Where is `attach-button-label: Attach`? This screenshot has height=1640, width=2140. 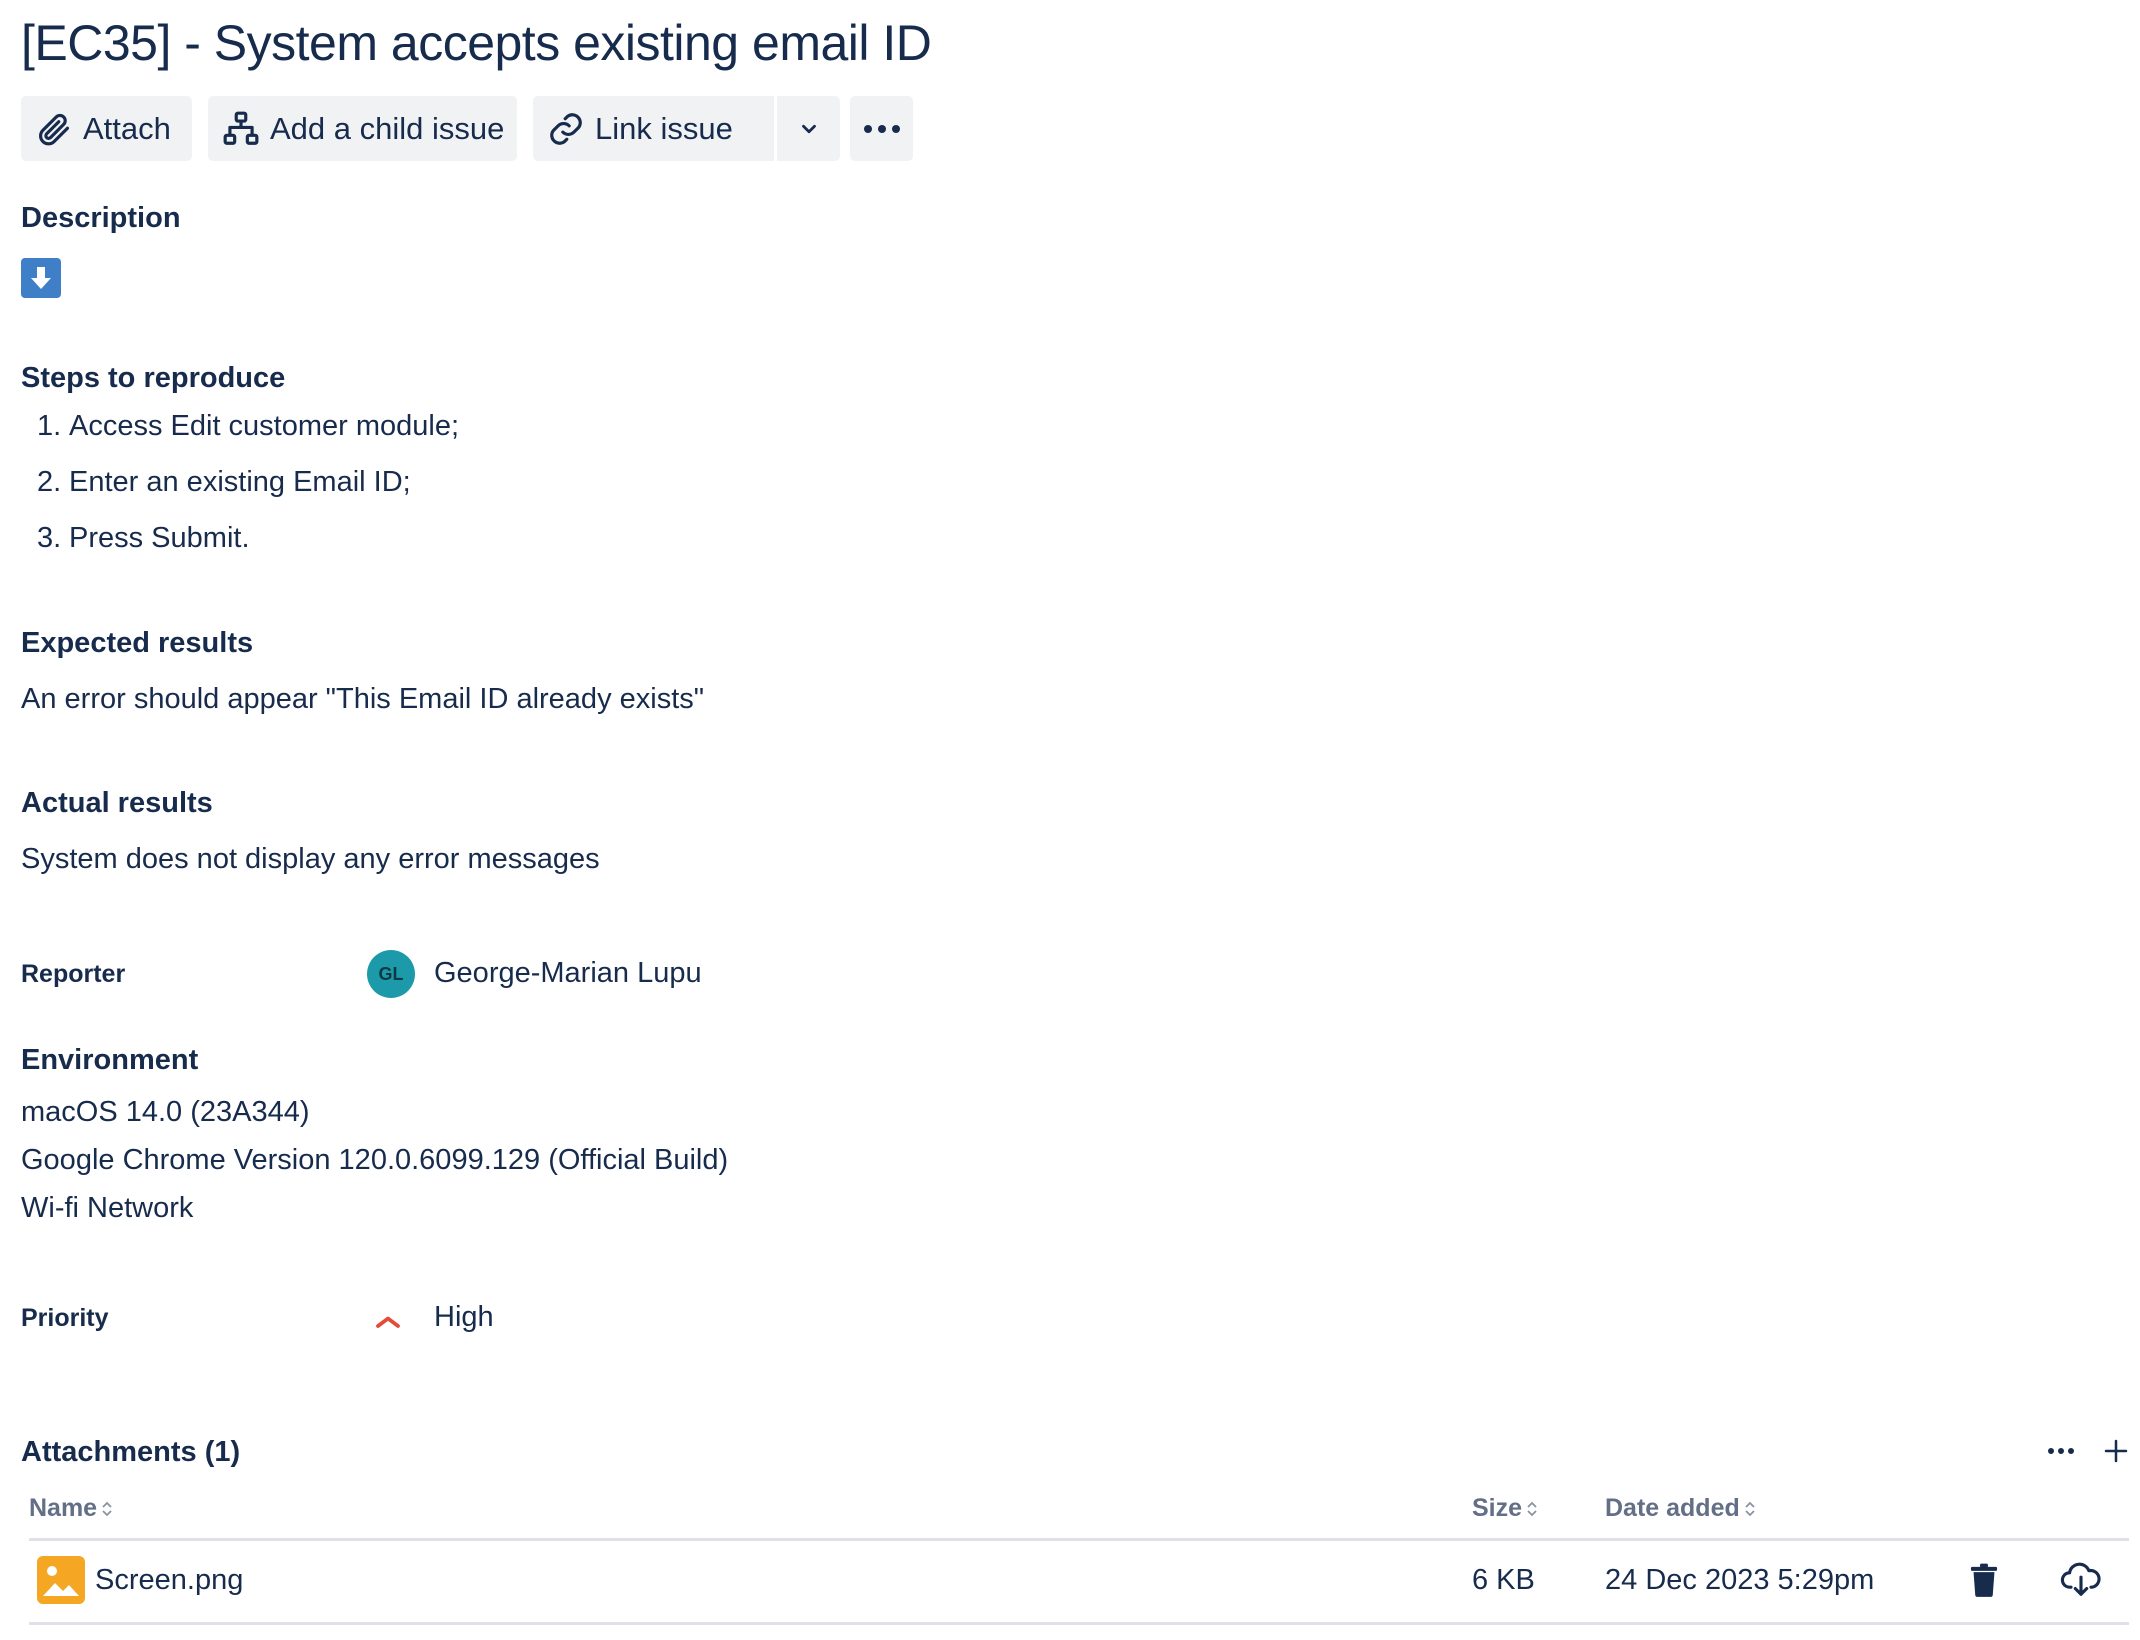 attach-button-label: Attach is located at coordinates (127, 128).